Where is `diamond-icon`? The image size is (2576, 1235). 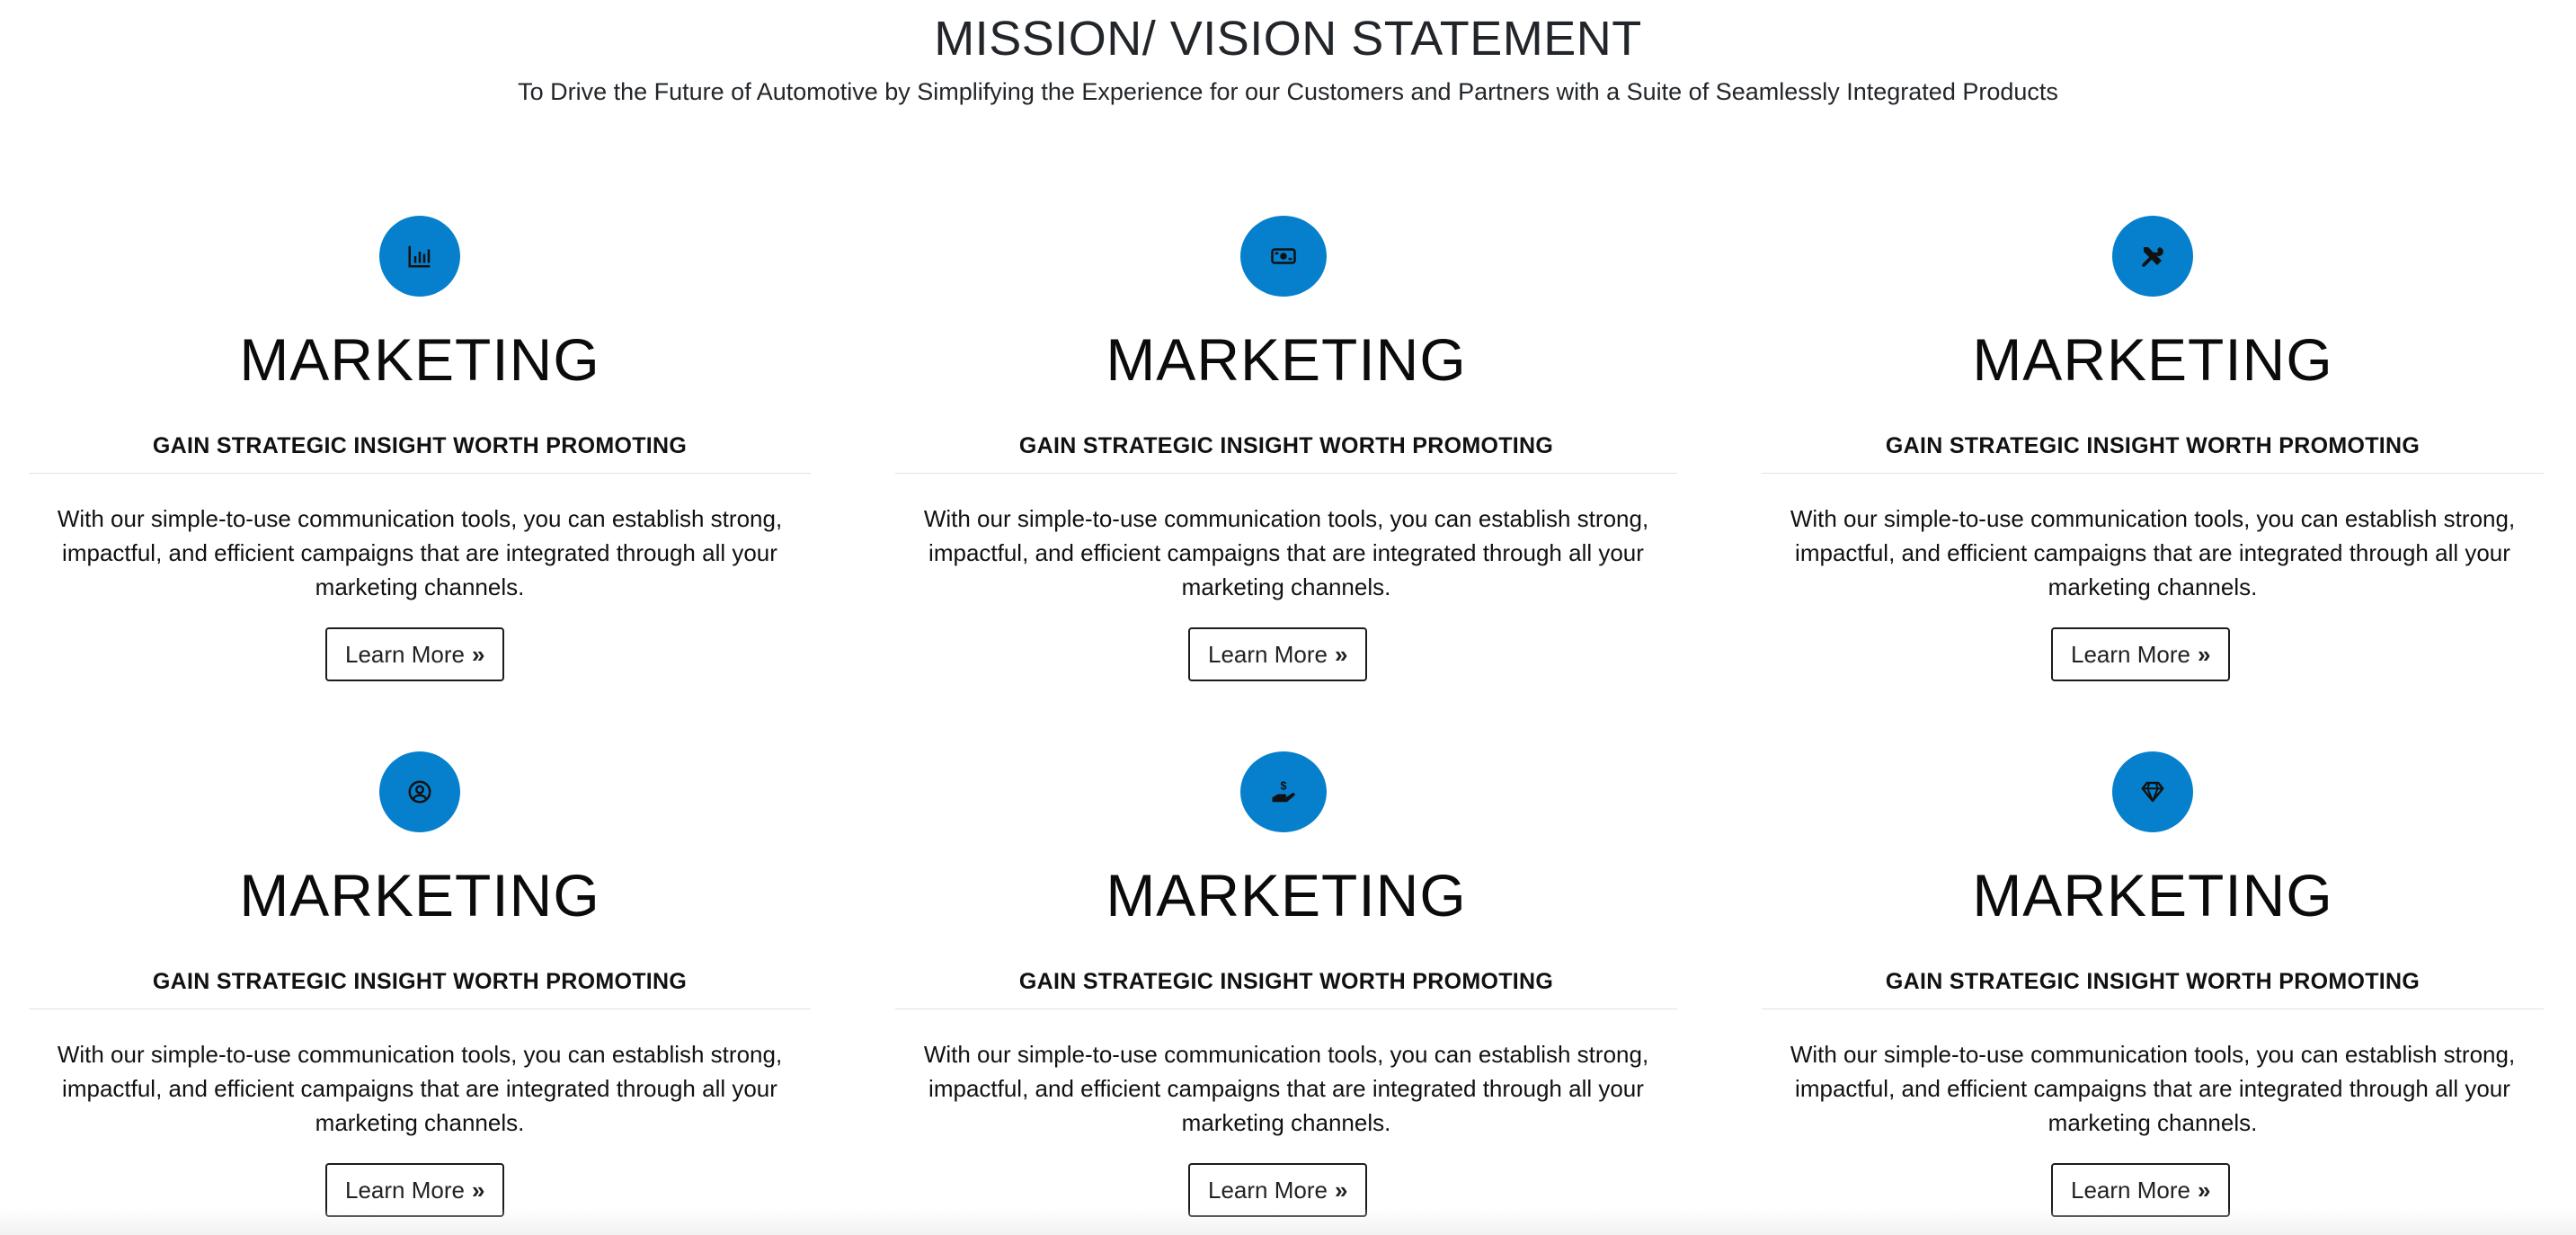 diamond-icon is located at coordinates (2152, 792).